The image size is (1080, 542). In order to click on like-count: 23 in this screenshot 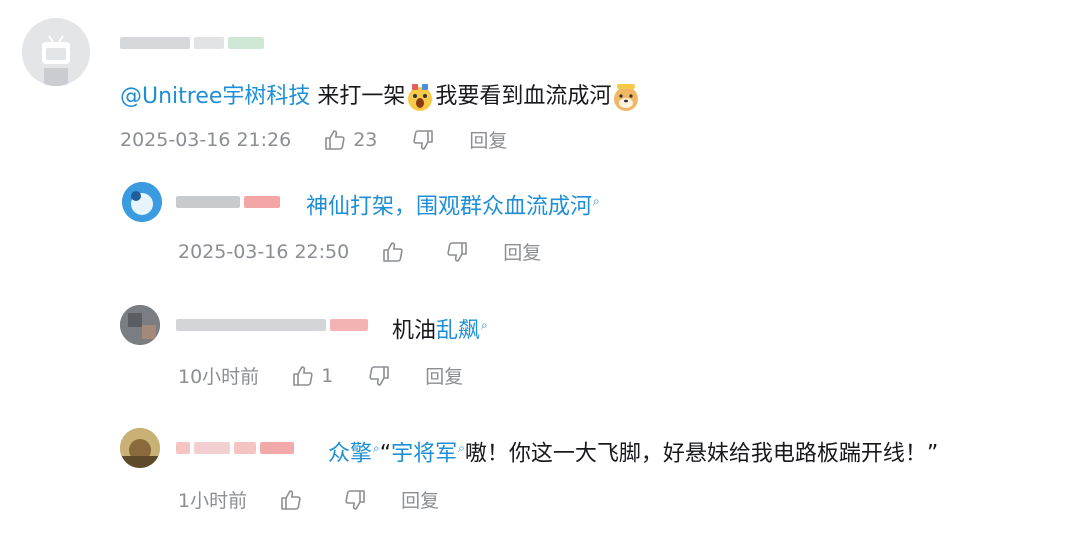, I will do `click(365, 139)`.